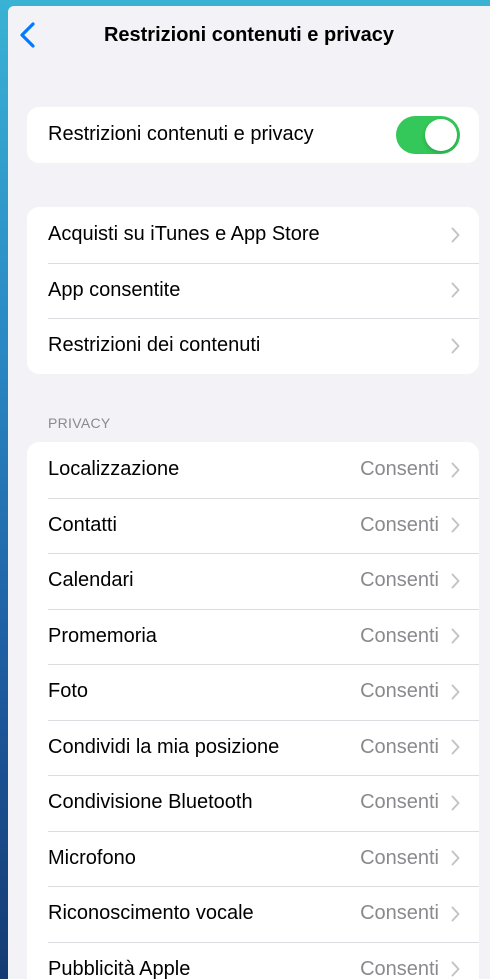 The image size is (490, 979). Describe the element at coordinates (82, 524) in the screenshot. I see `row-label: Contatti` at that location.